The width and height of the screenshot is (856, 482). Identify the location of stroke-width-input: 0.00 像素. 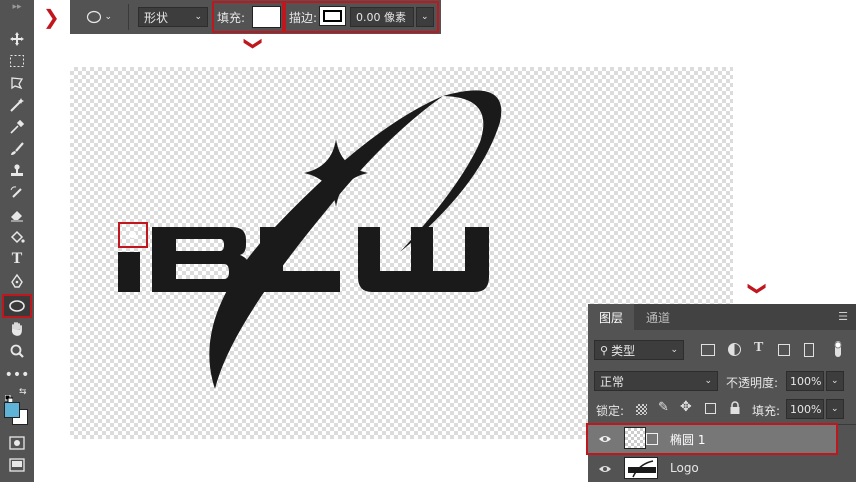
(382, 17).